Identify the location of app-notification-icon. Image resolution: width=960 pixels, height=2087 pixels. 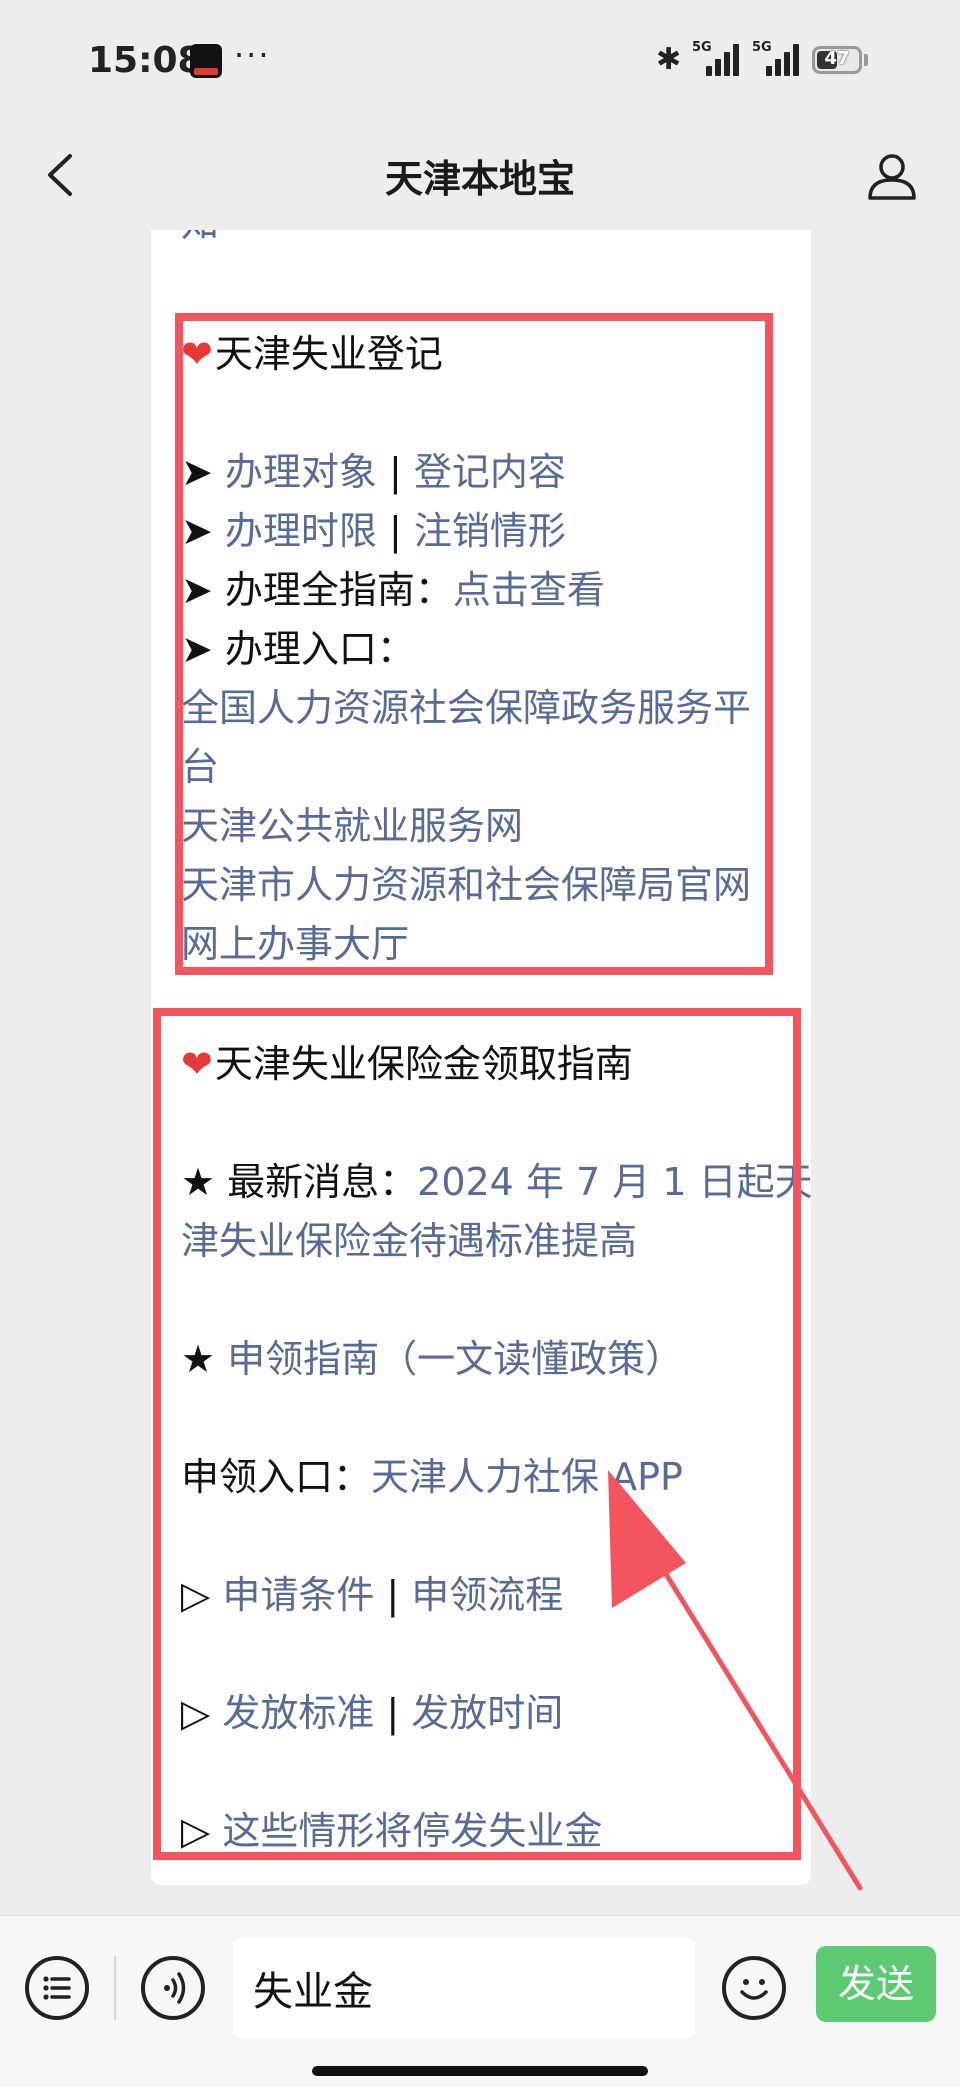
(206, 61).